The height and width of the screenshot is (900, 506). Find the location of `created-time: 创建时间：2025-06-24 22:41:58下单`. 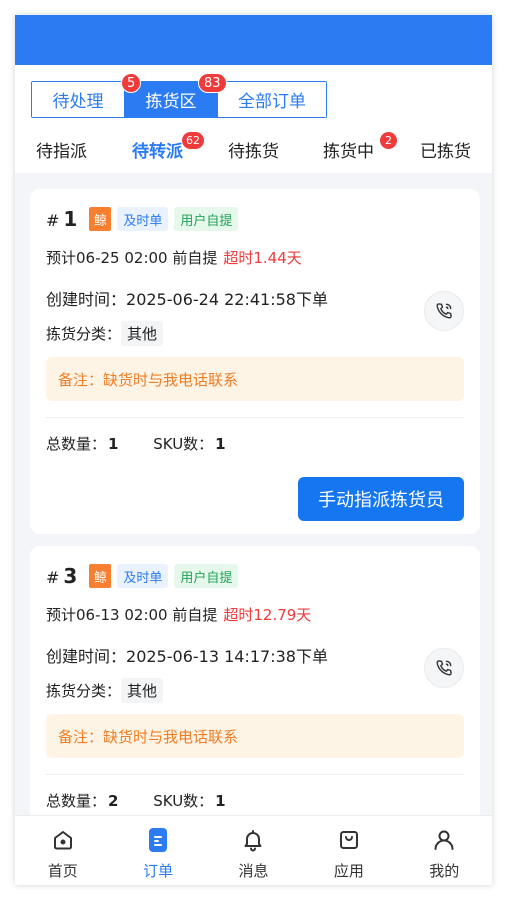

created-time: 创建时间：2025-06-24 22:41:58下单 is located at coordinates (187, 298).